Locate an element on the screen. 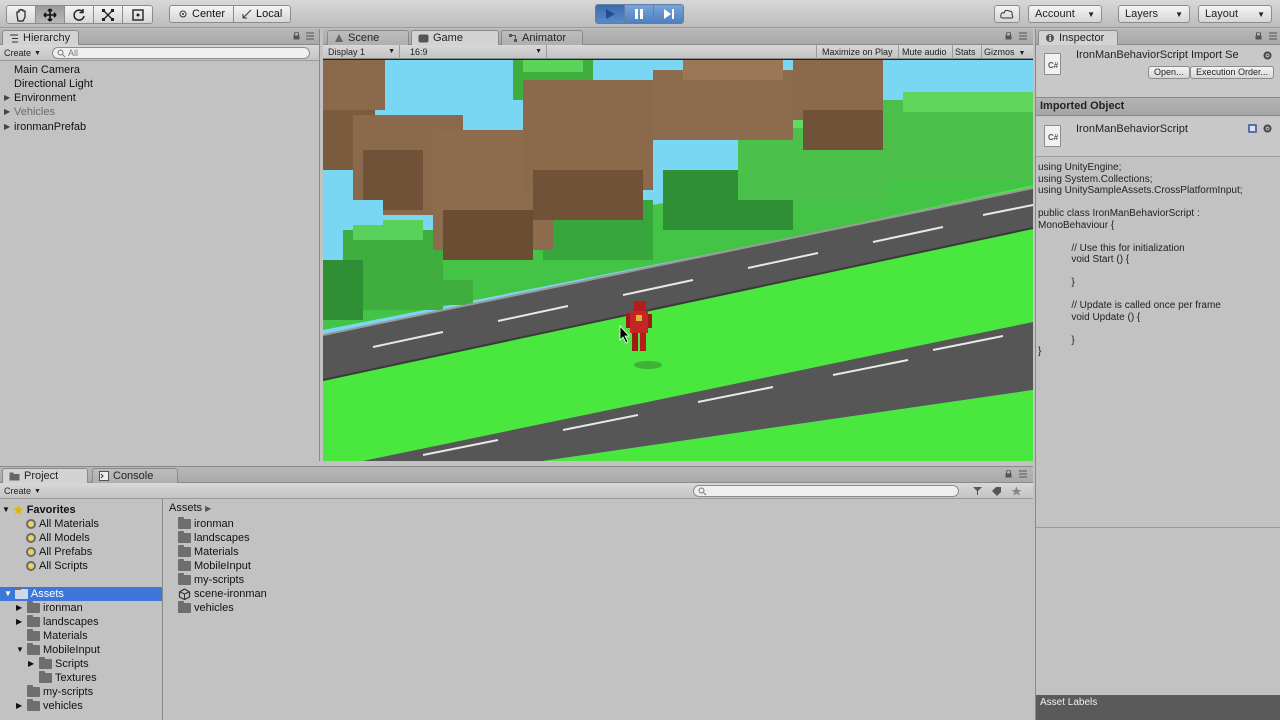 The image size is (1280, 720). breadcrumb: Assets ▶ is located at coordinates (190, 508).